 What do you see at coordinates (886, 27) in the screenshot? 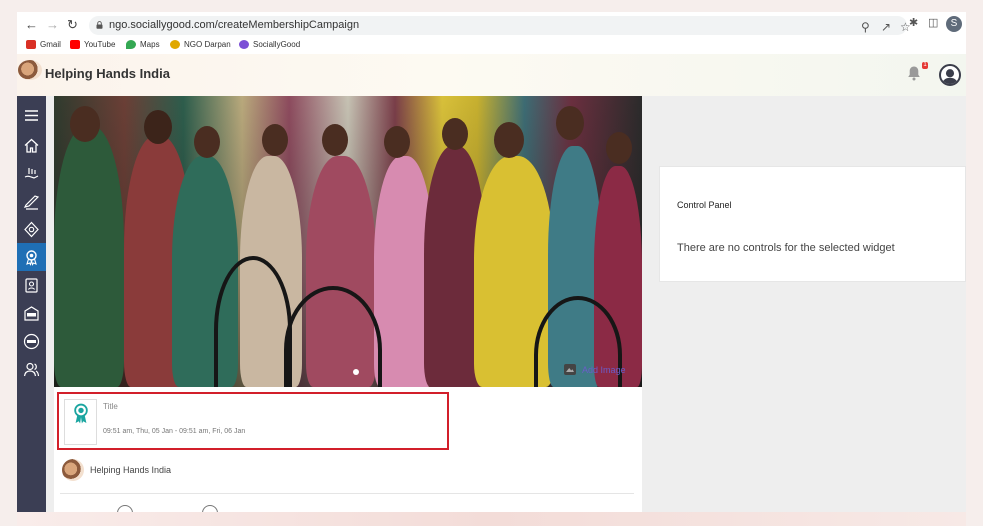
I see `share-icon: ↗` at bounding box center [886, 27].